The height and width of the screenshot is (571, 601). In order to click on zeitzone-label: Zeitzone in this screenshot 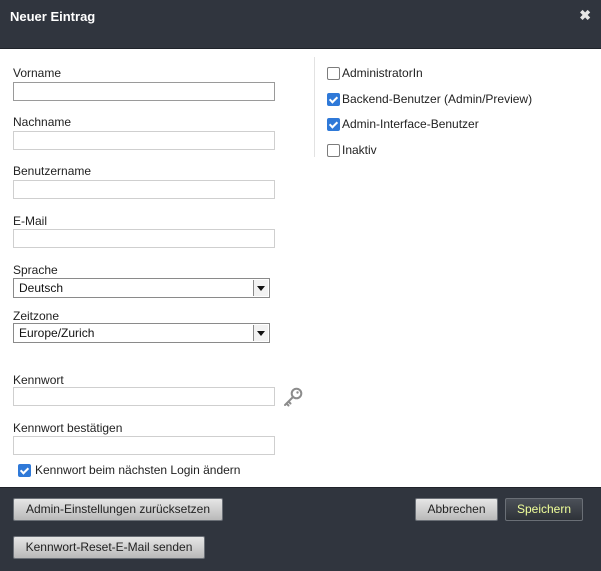, I will do `click(36, 316)`.